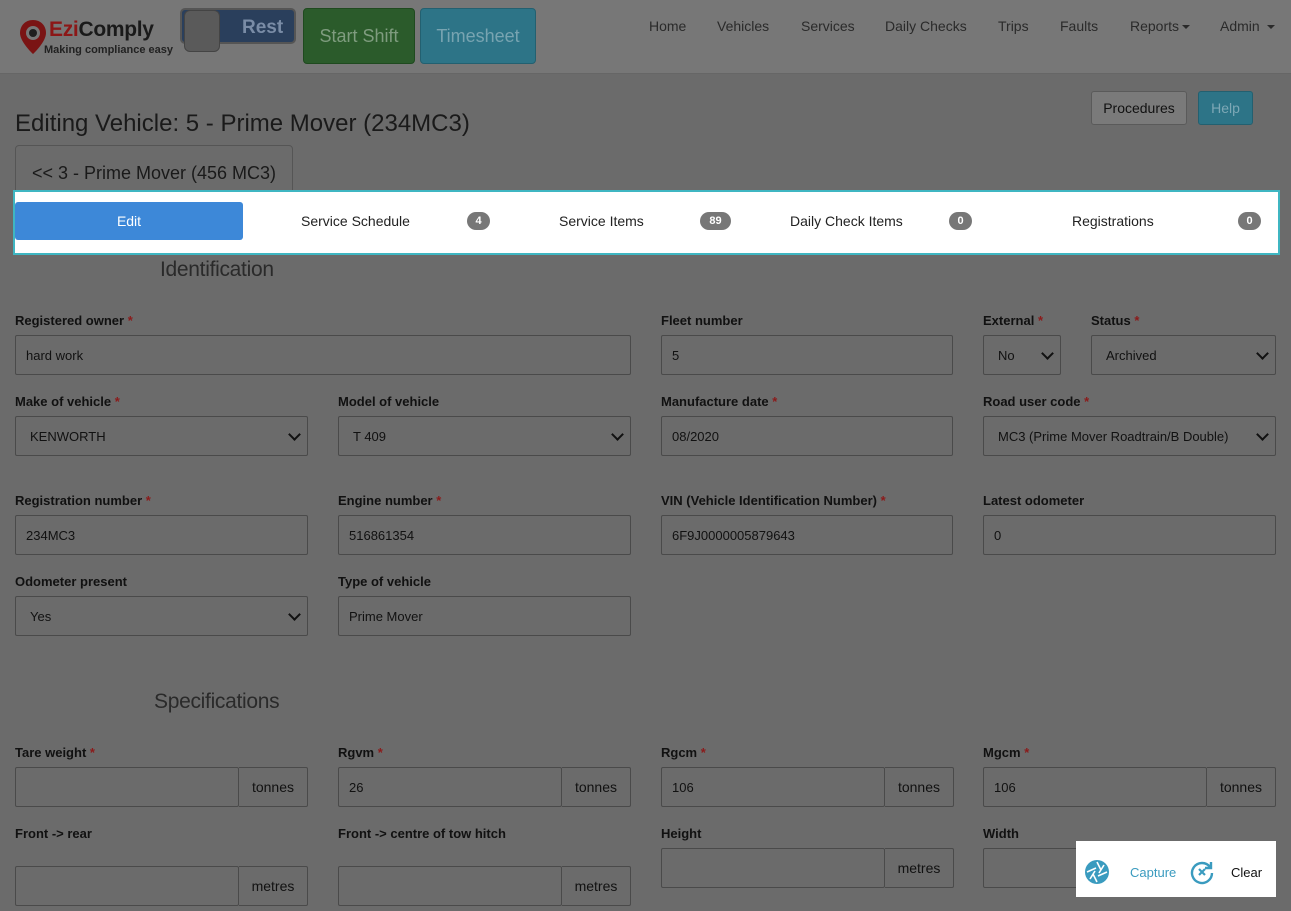  I want to click on tare-weight-input, so click(127, 787).